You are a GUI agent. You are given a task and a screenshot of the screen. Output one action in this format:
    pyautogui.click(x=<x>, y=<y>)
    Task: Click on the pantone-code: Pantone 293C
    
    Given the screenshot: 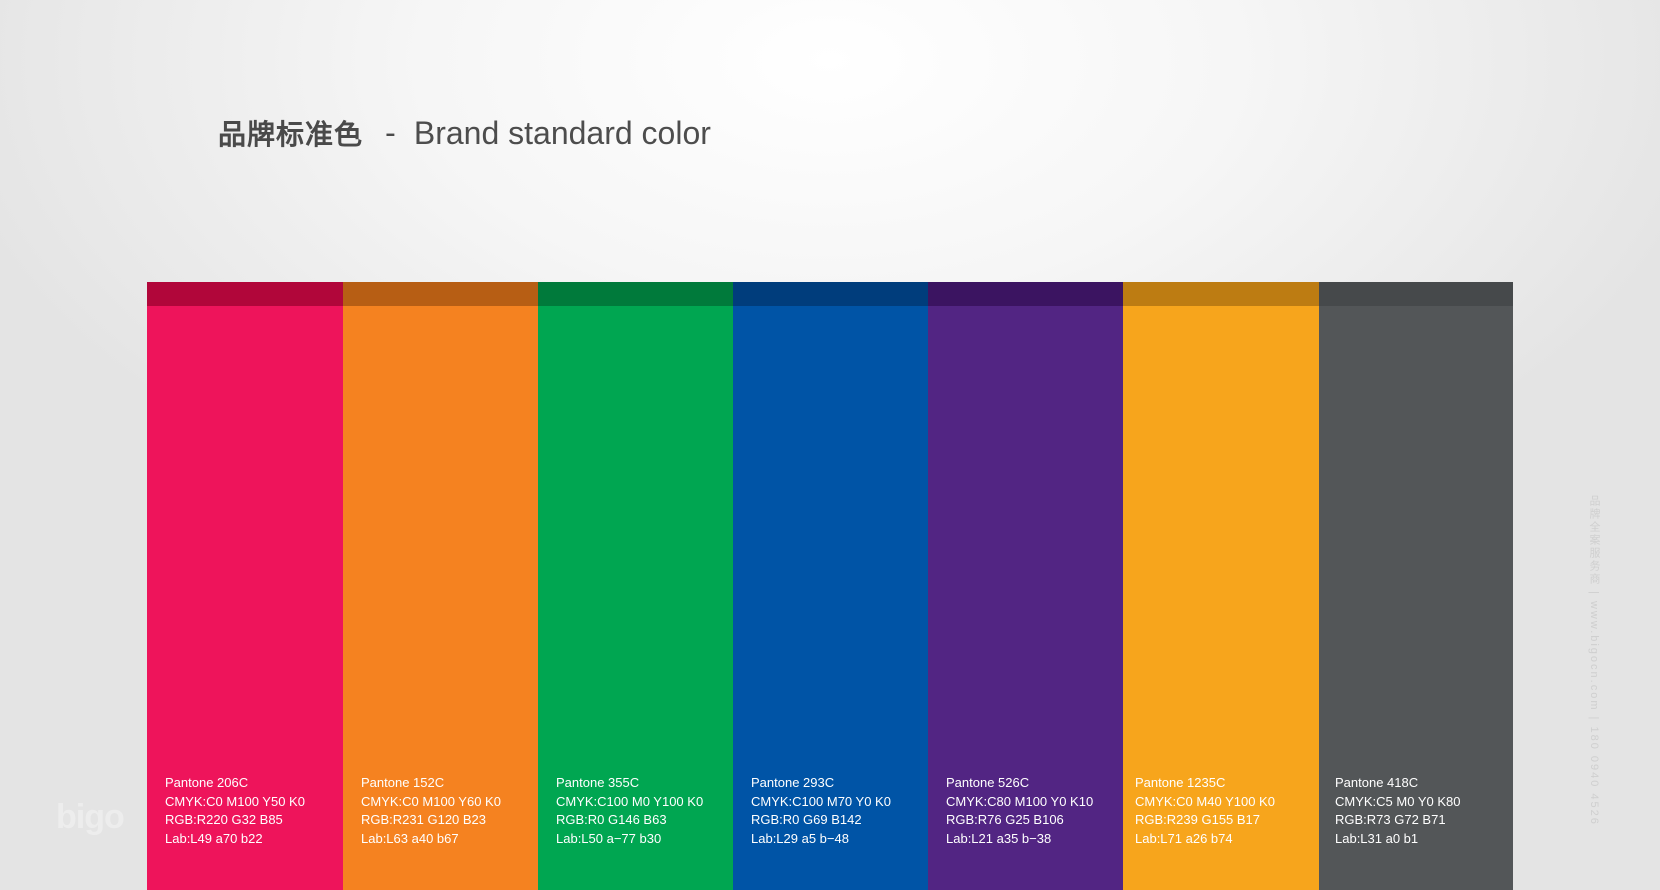 What is the action you would take?
    pyautogui.click(x=793, y=782)
    